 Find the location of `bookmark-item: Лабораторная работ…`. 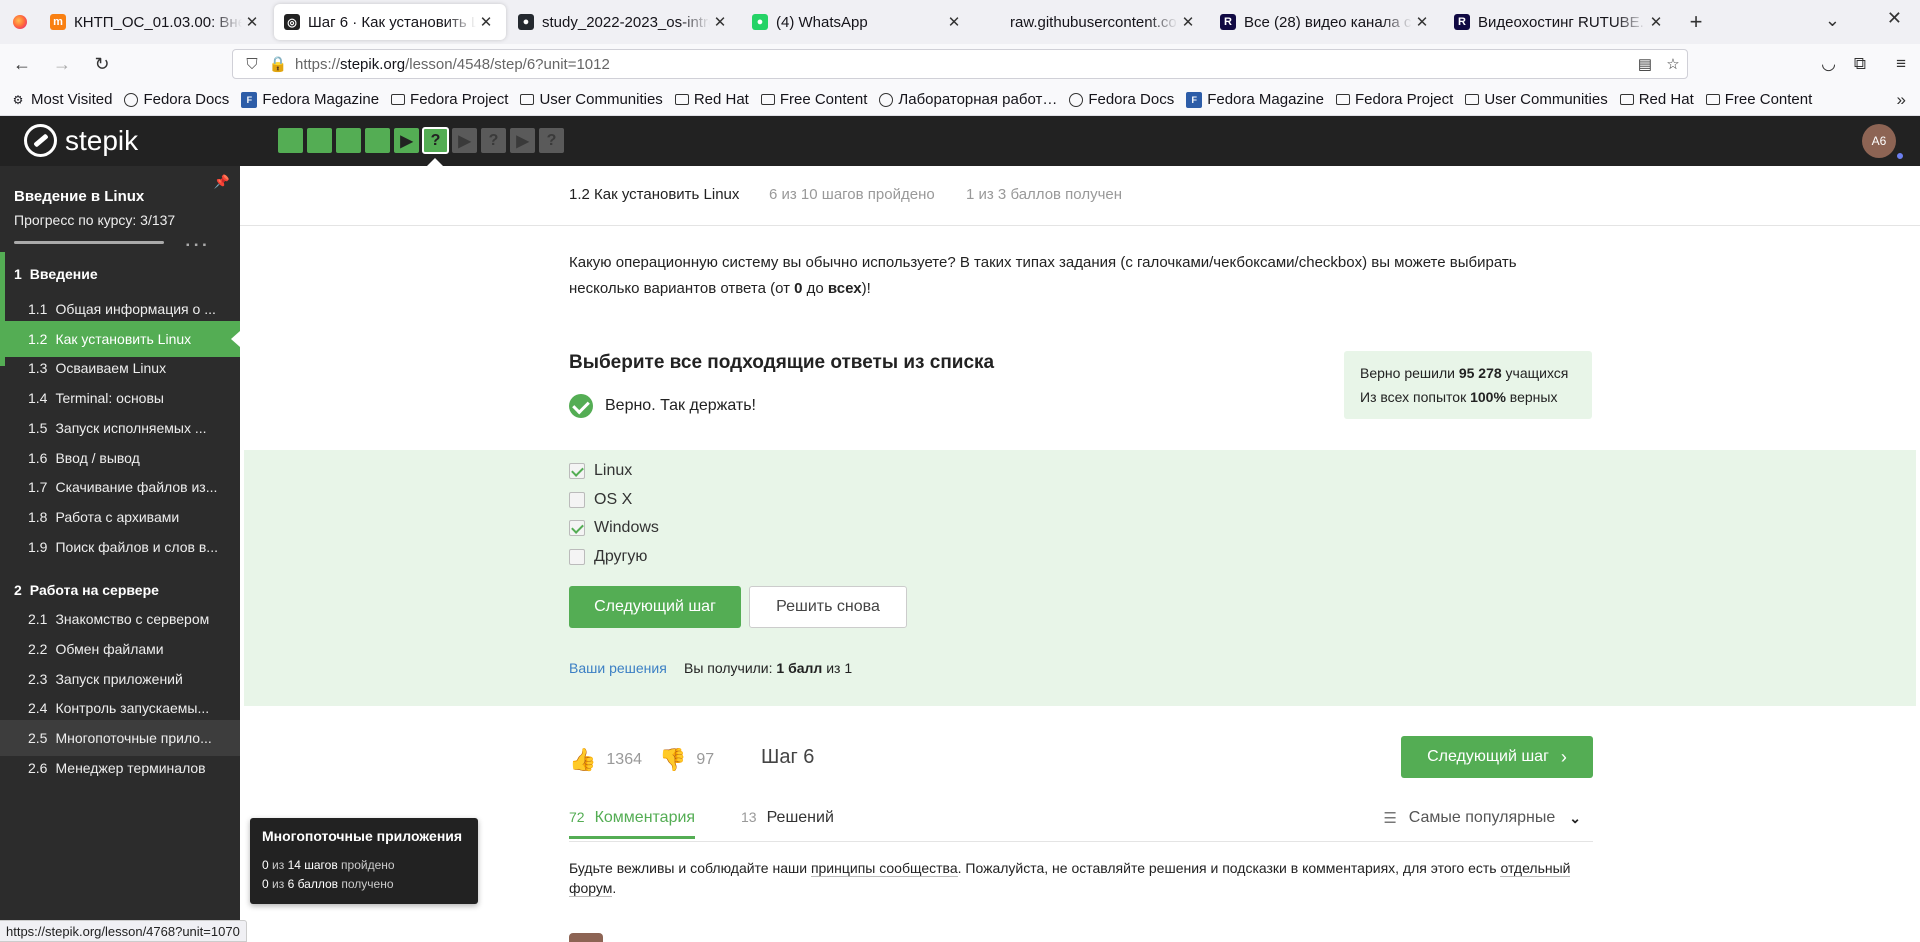

bookmark-item: Лабораторная работ… is located at coordinates (968, 99).